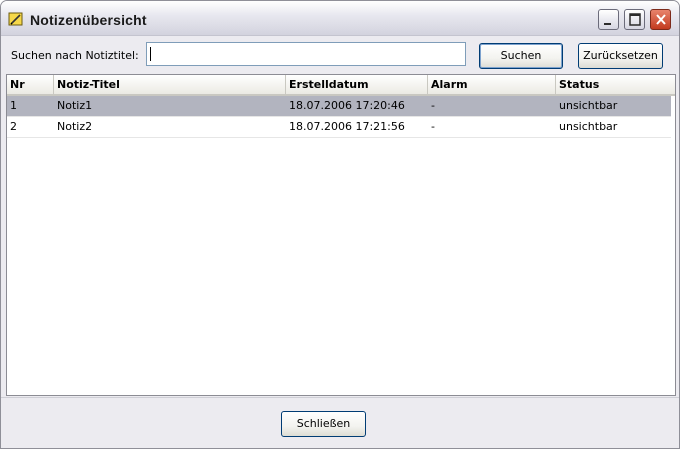 The height and width of the screenshot is (449, 680). Describe the element at coordinates (13, 126) in the screenshot. I see `cell-nr: 2` at that location.